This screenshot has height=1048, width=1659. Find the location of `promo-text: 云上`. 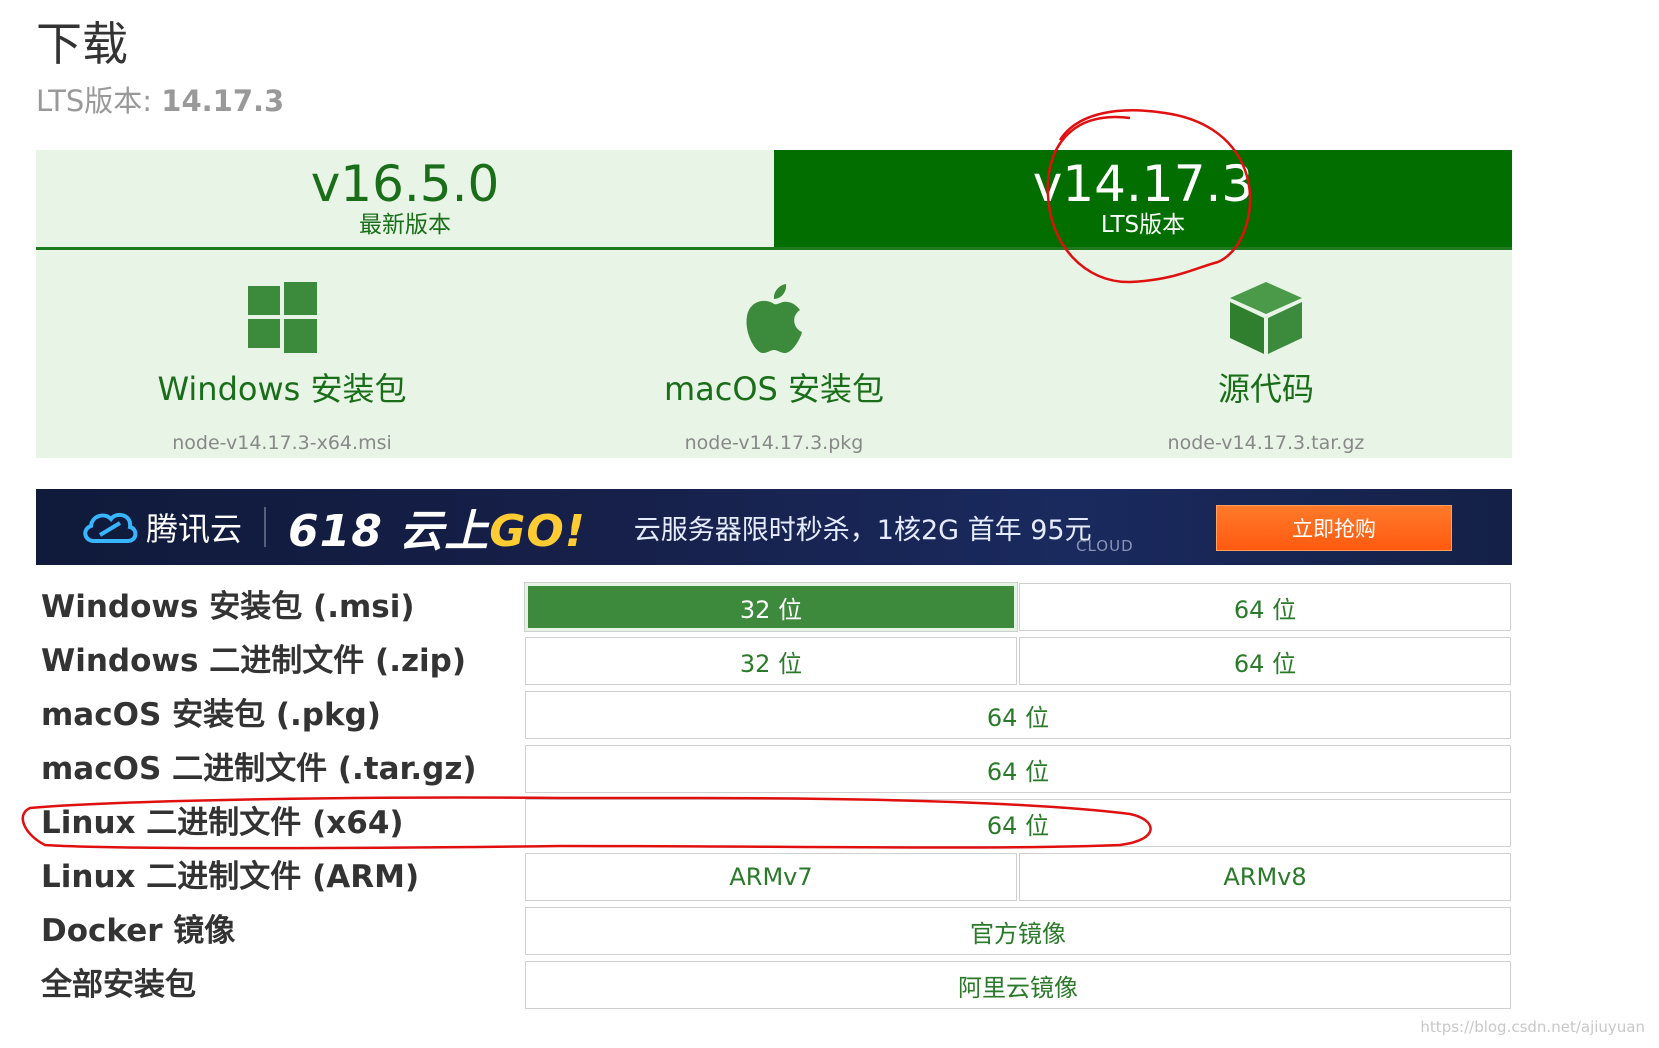

promo-text: 云上 is located at coordinates (436, 531).